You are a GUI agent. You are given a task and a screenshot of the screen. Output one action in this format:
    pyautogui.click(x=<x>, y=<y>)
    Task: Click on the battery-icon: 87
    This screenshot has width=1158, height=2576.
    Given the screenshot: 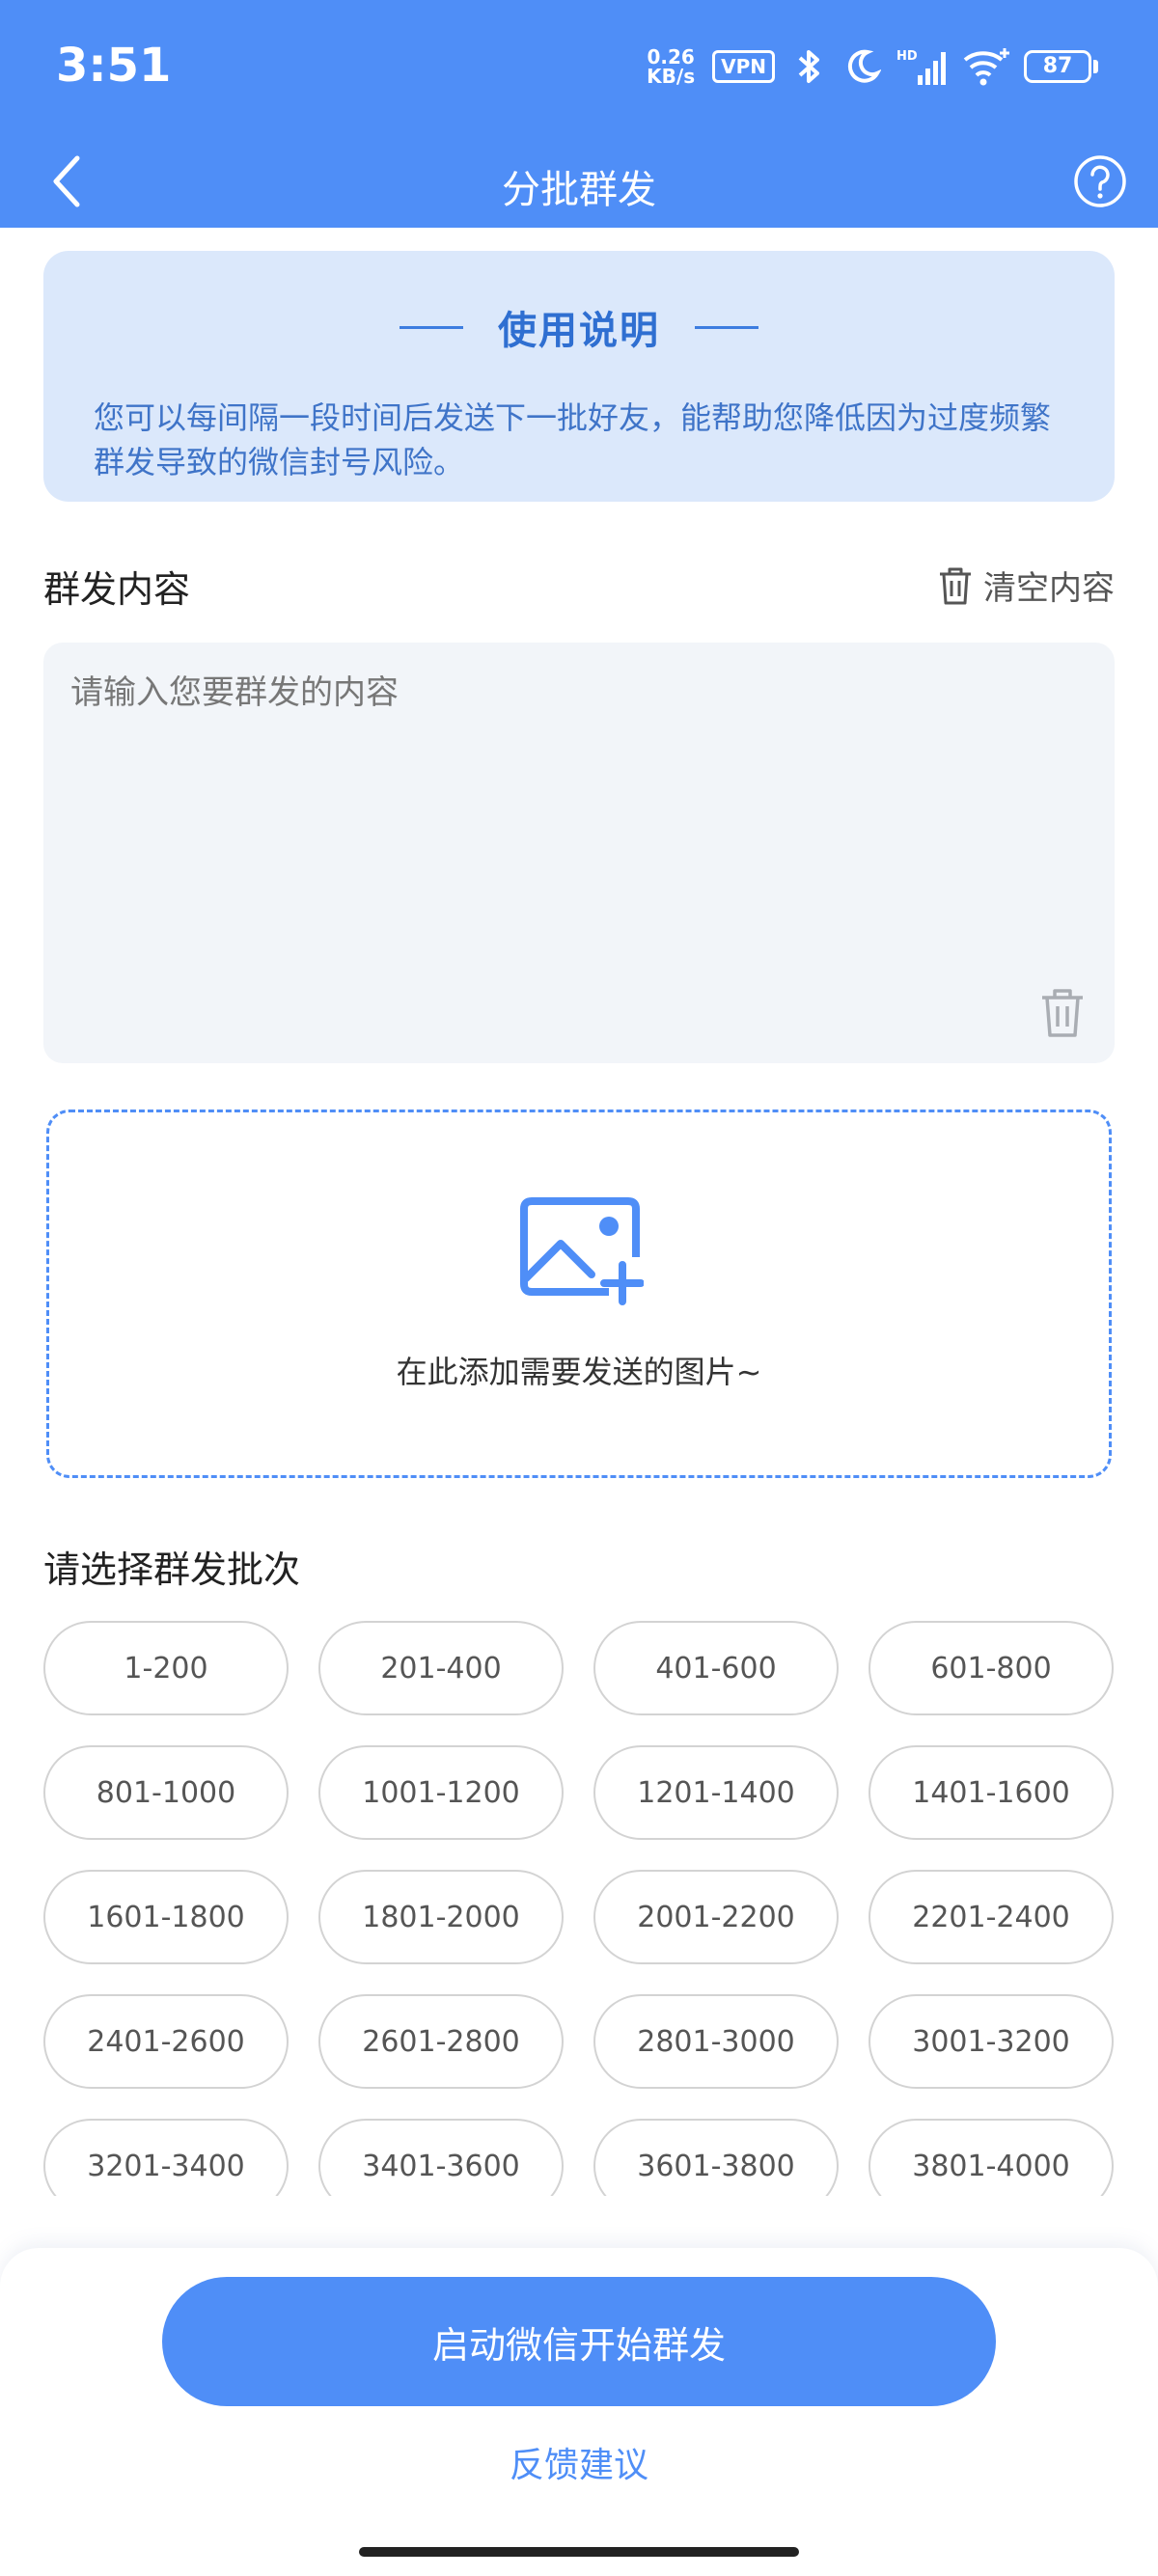 What is the action you would take?
    pyautogui.click(x=1061, y=66)
    